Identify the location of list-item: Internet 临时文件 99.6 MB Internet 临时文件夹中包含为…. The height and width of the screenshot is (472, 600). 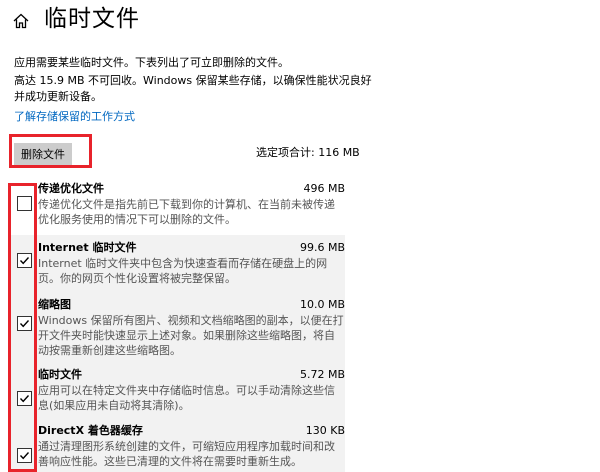
(176, 263).